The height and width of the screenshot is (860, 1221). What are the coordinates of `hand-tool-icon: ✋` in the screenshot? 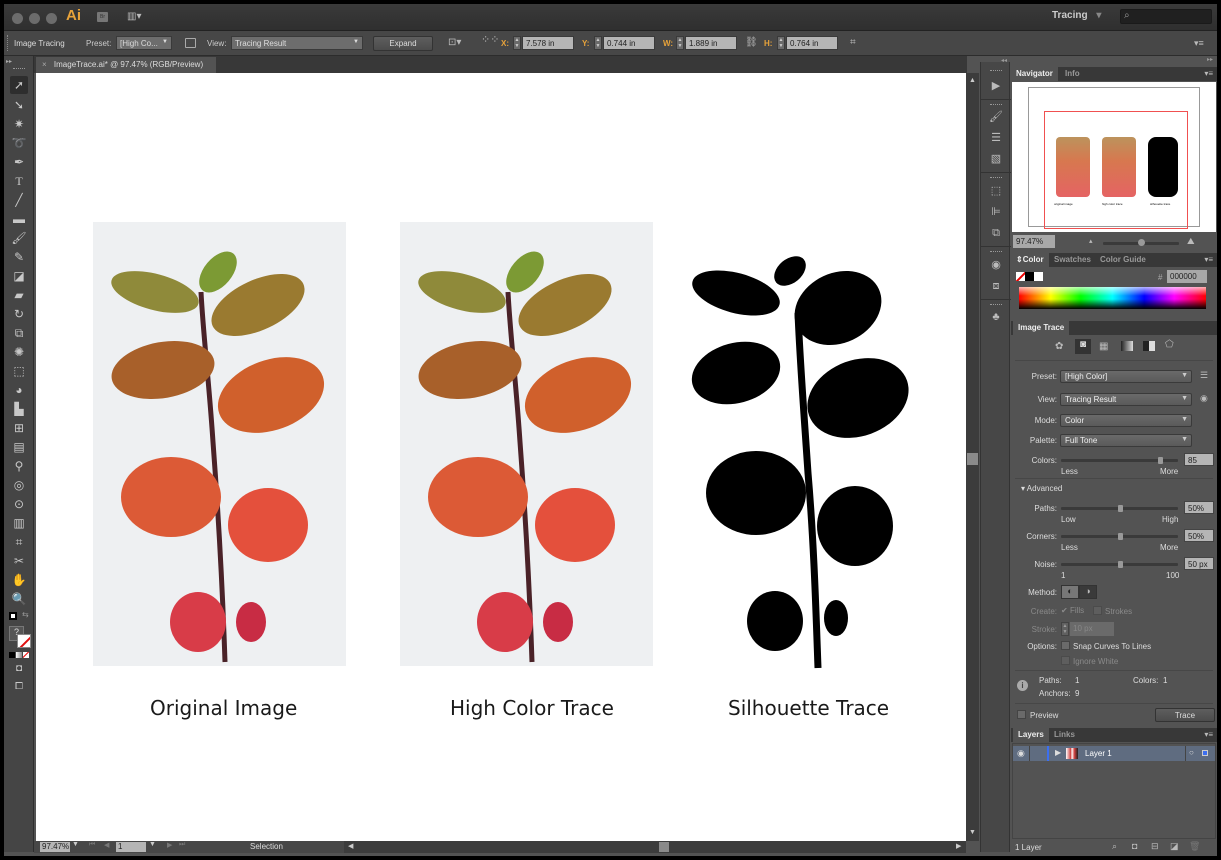 It's located at (19, 580).